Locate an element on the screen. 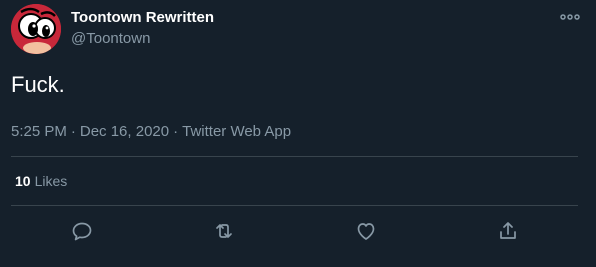  likes-count: 10 is located at coordinates (23, 181).